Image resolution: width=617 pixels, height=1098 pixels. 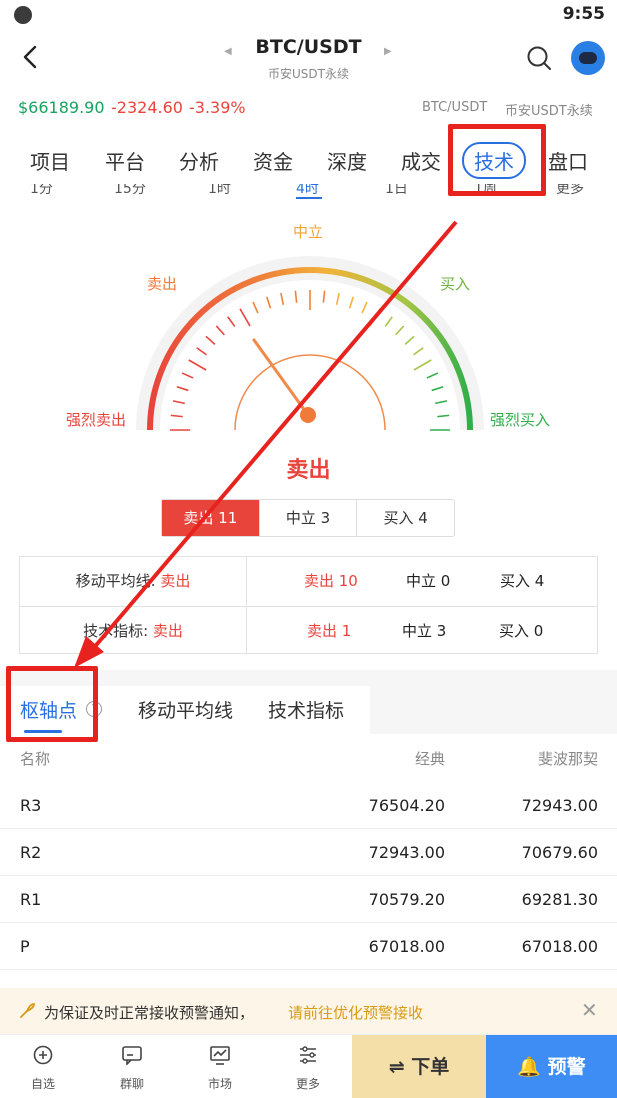 I want to click on add-circle-icon, so click(x=43, y=1055).